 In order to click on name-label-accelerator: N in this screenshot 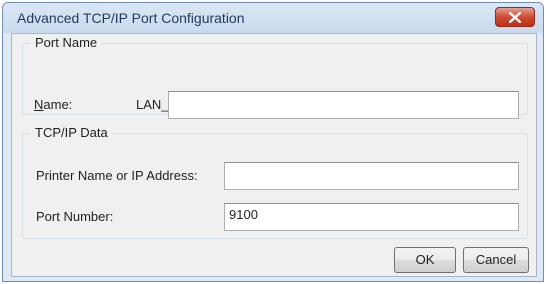, I will do `click(39, 104)`.